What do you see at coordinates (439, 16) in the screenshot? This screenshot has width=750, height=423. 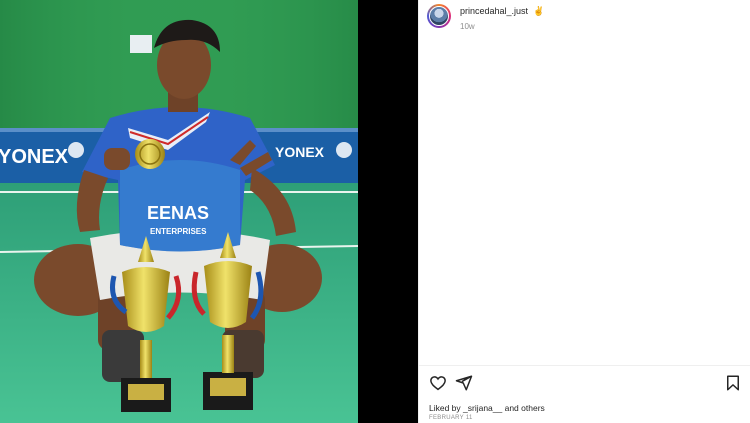 I see `profile-avatar` at bounding box center [439, 16].